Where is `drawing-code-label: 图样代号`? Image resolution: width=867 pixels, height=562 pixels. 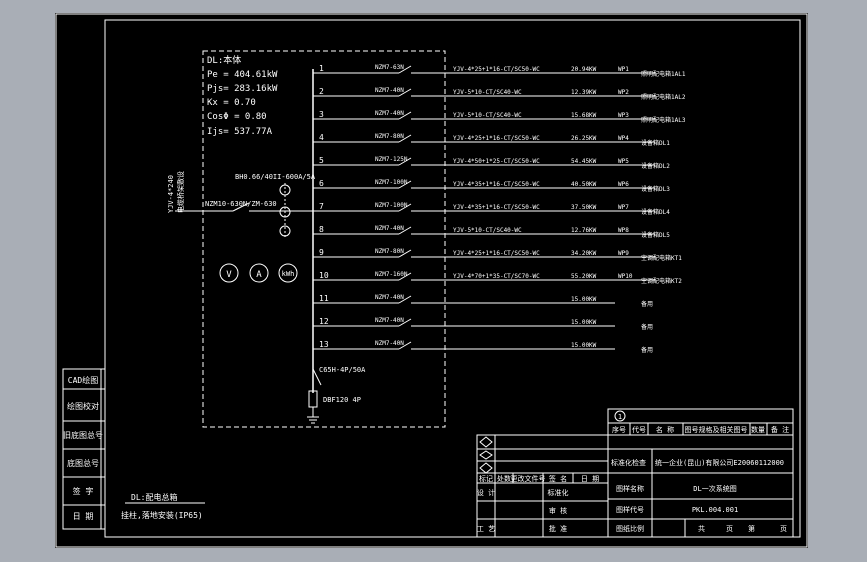
drawing-code-label: 图样代号 is located at coordinates (630, 509).